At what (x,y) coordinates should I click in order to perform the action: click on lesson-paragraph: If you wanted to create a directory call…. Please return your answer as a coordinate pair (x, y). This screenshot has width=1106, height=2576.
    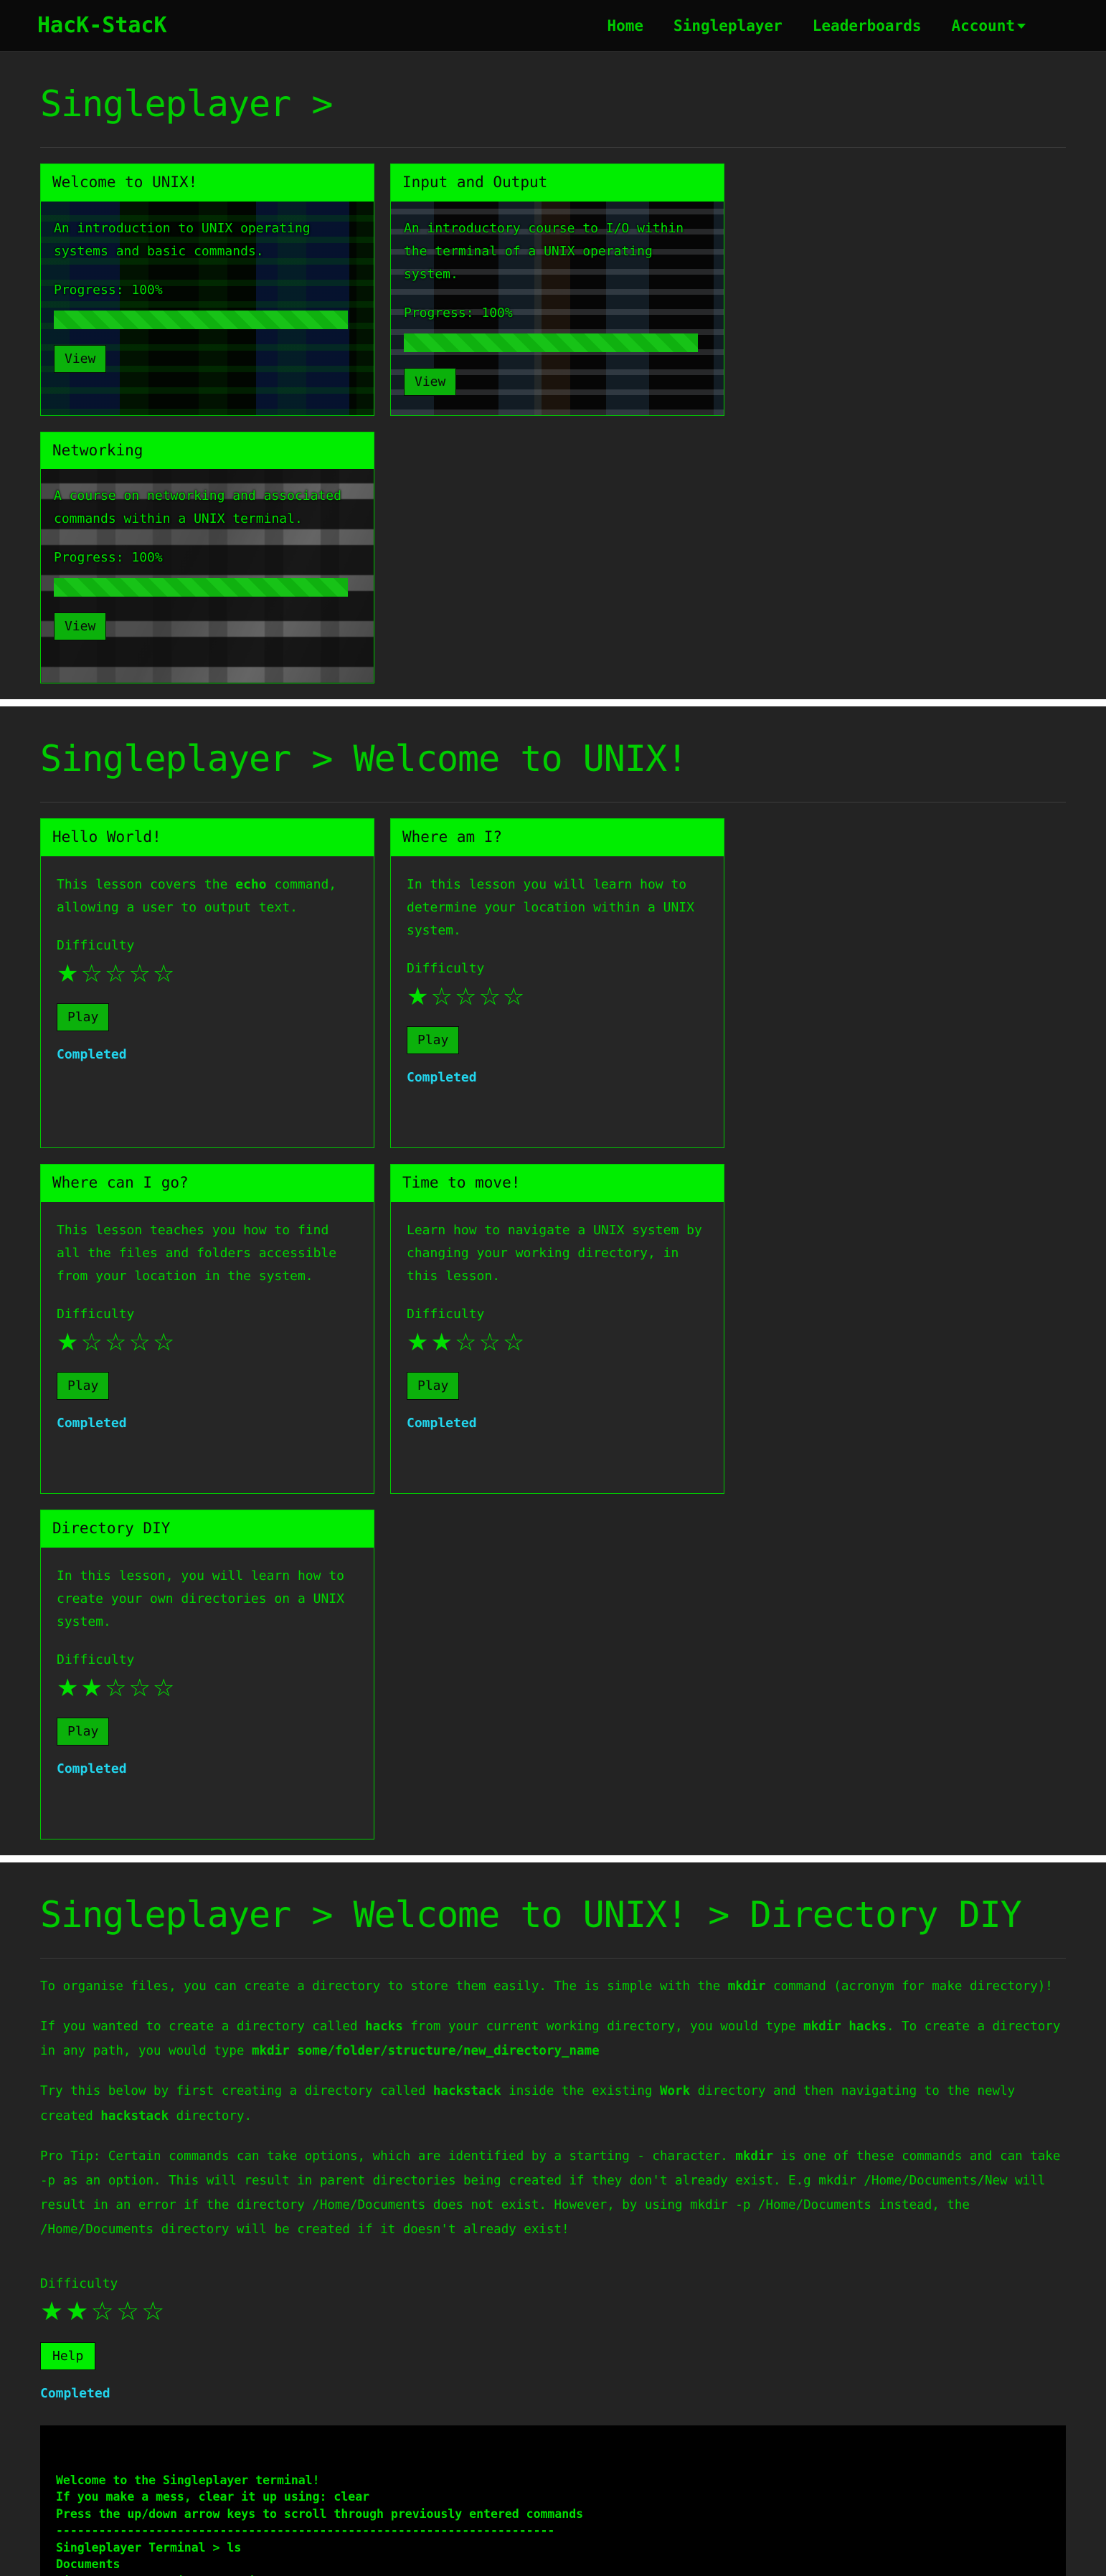
    Looking at the image, I should click on (553, 2038).